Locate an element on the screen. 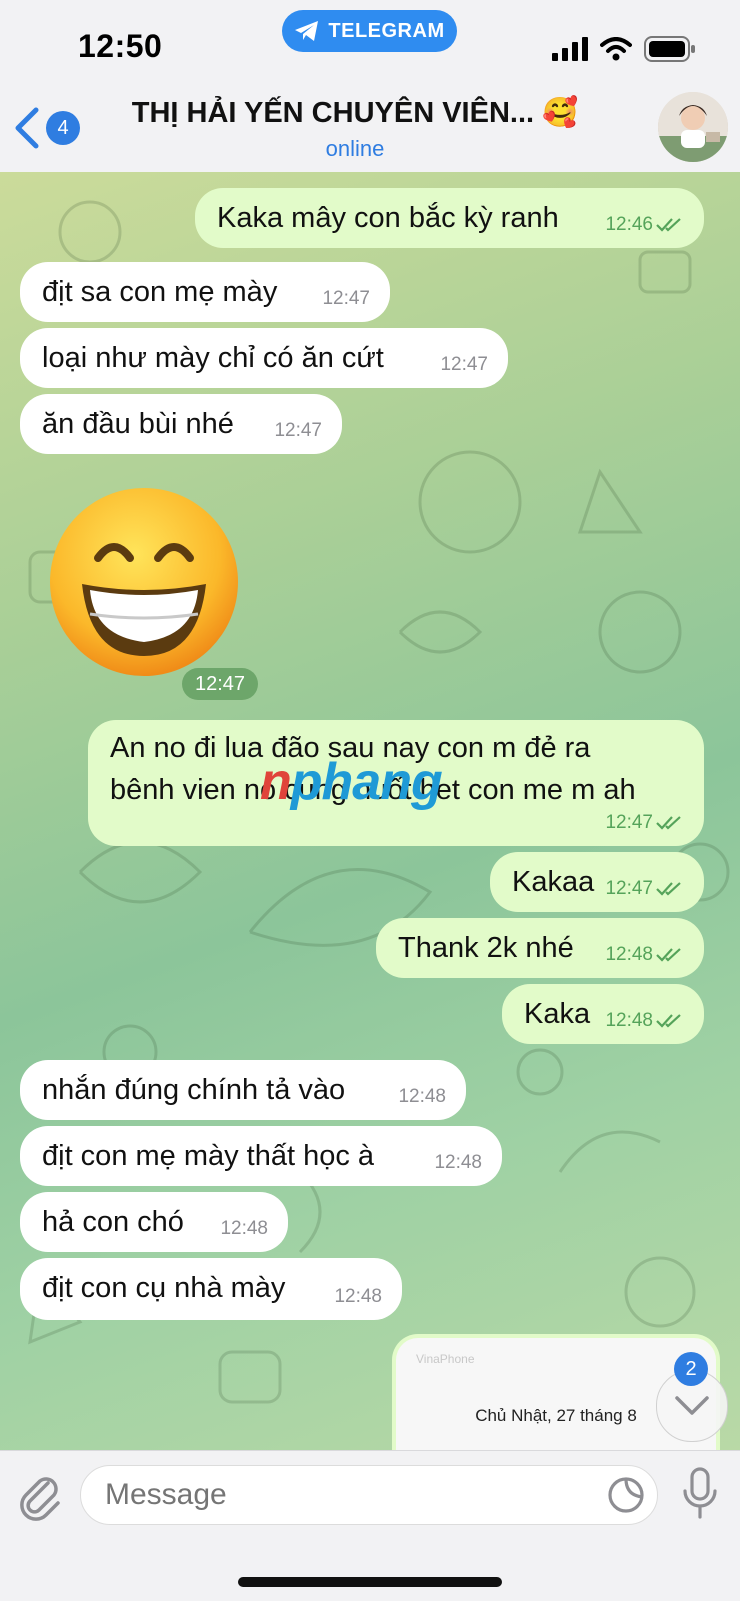  message-bubble-incoming: nhắn đúng chính tả vào 12:48 is located at coordinates (243, 1090).